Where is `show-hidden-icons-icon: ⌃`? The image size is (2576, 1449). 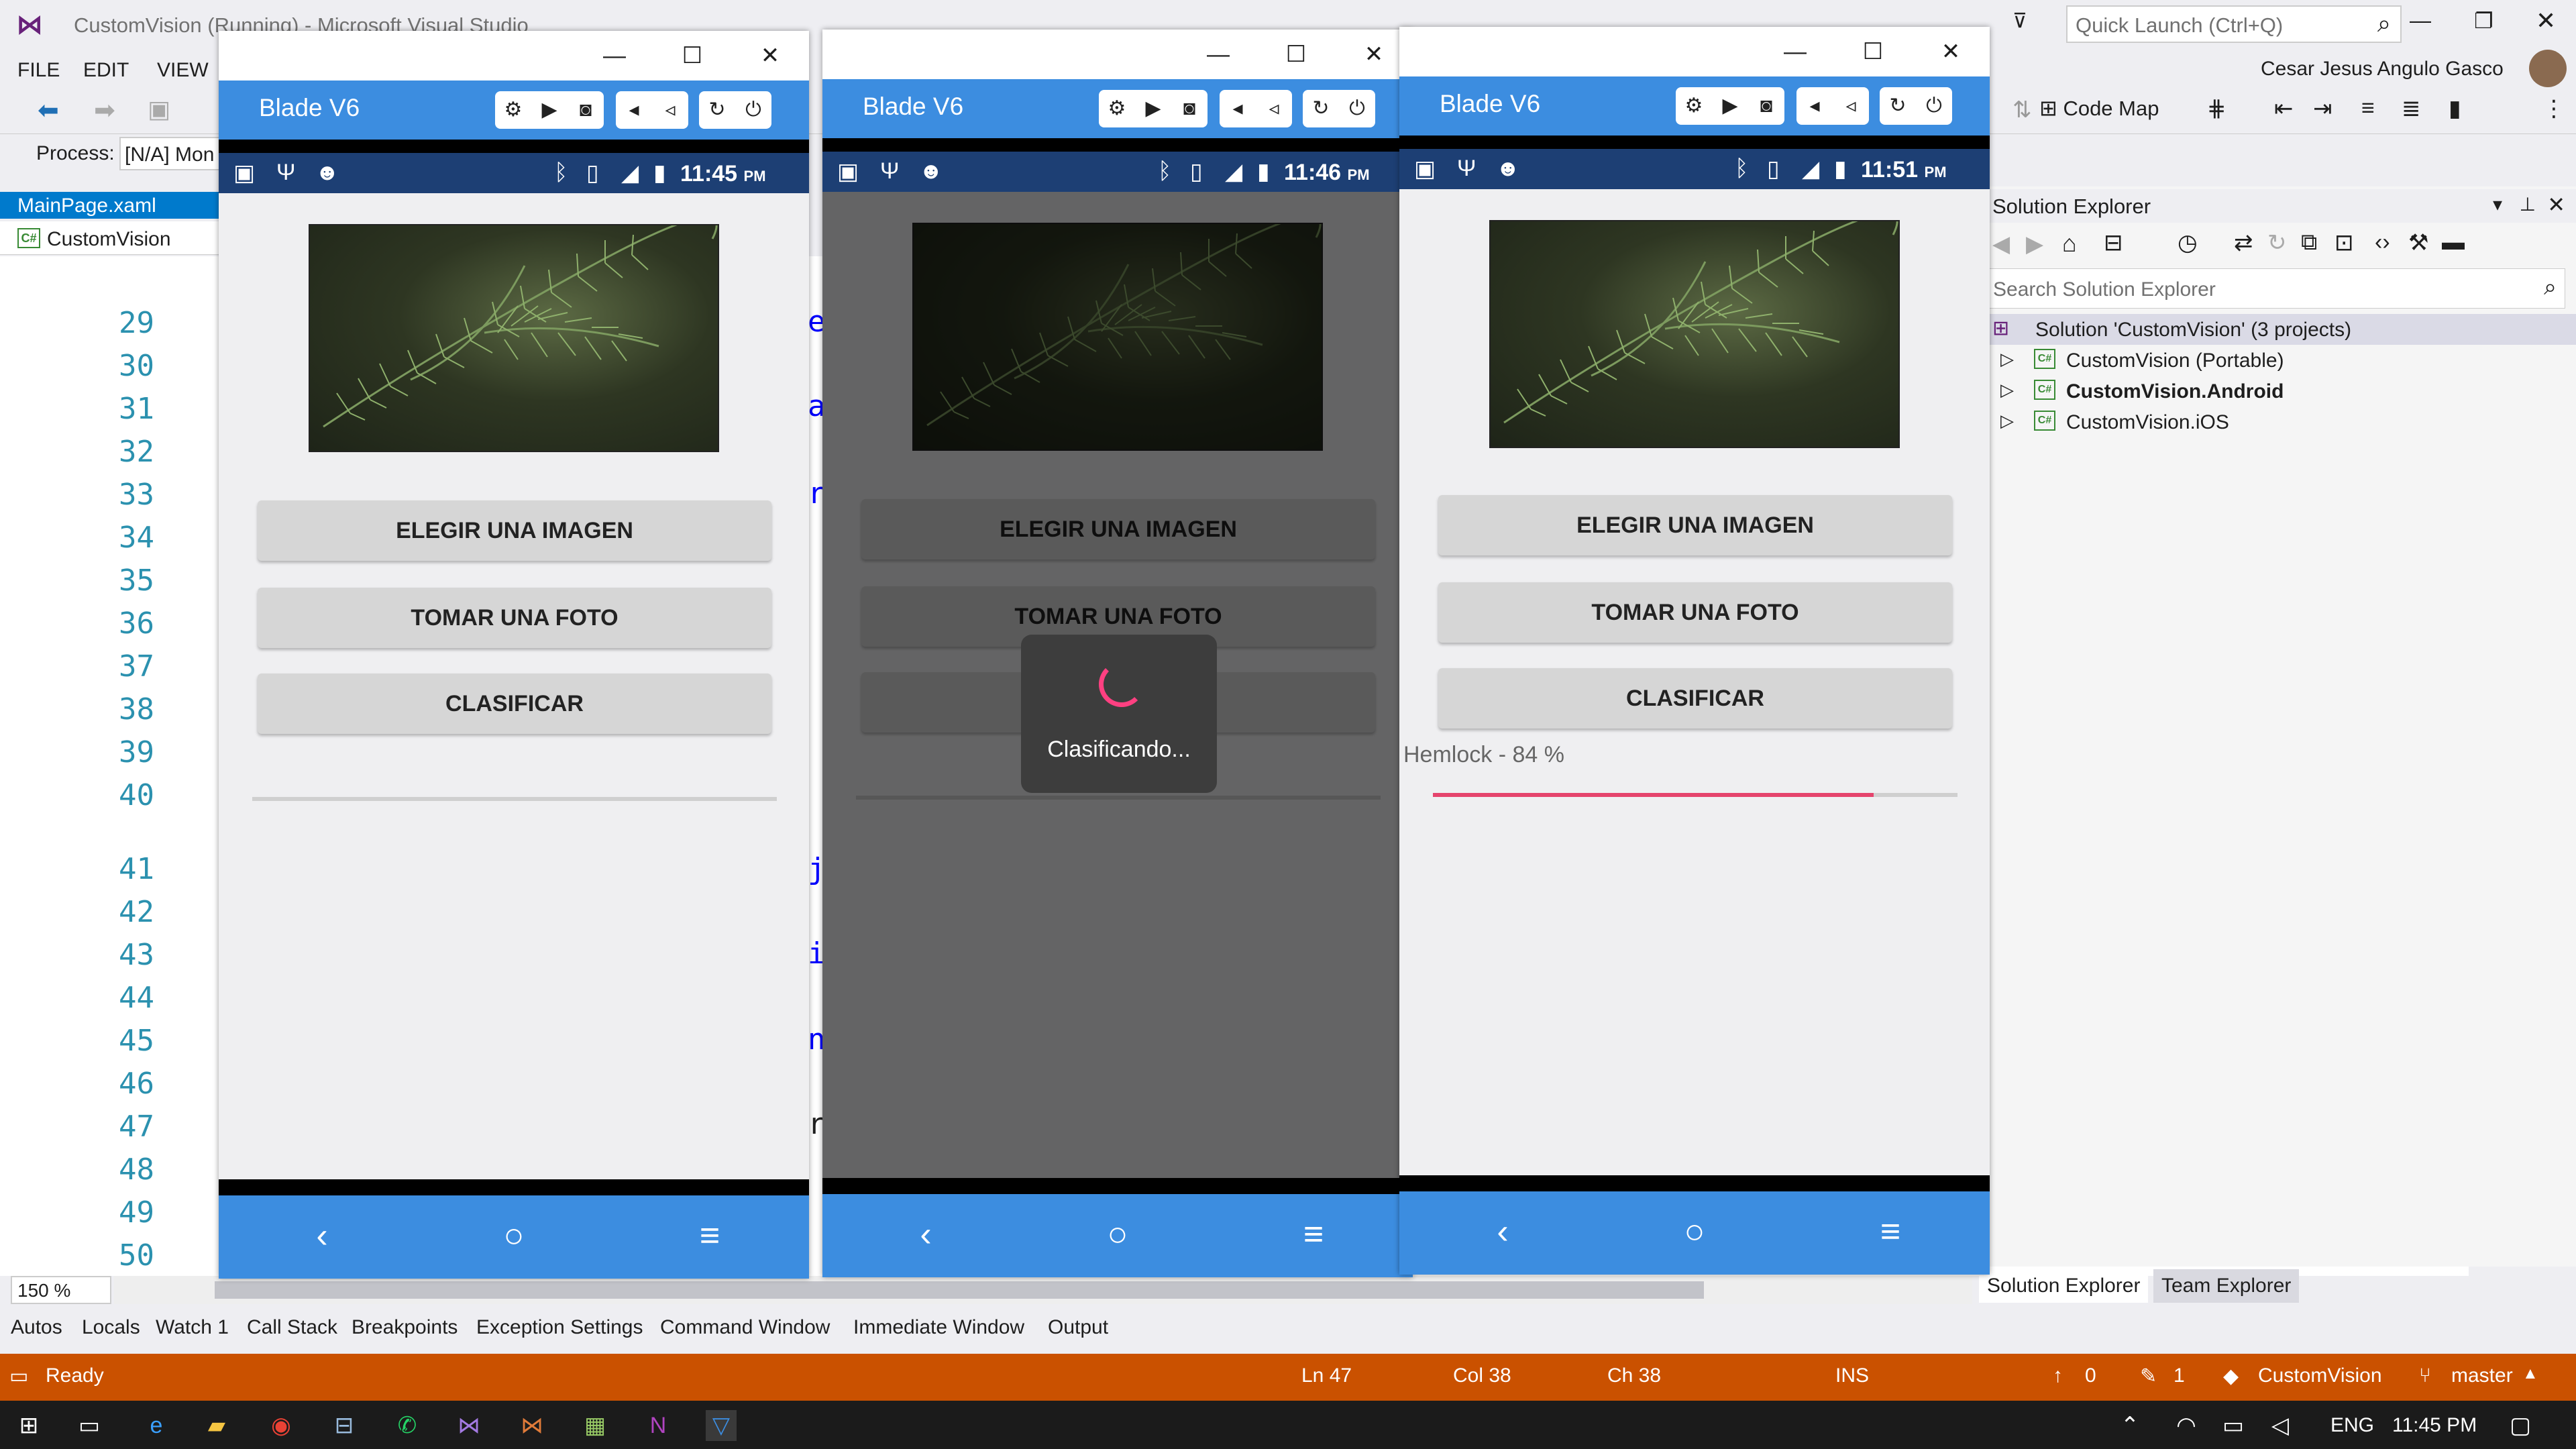
show-hidden-icons-icon: ⌃ is located at coordinates (2129, 1425).